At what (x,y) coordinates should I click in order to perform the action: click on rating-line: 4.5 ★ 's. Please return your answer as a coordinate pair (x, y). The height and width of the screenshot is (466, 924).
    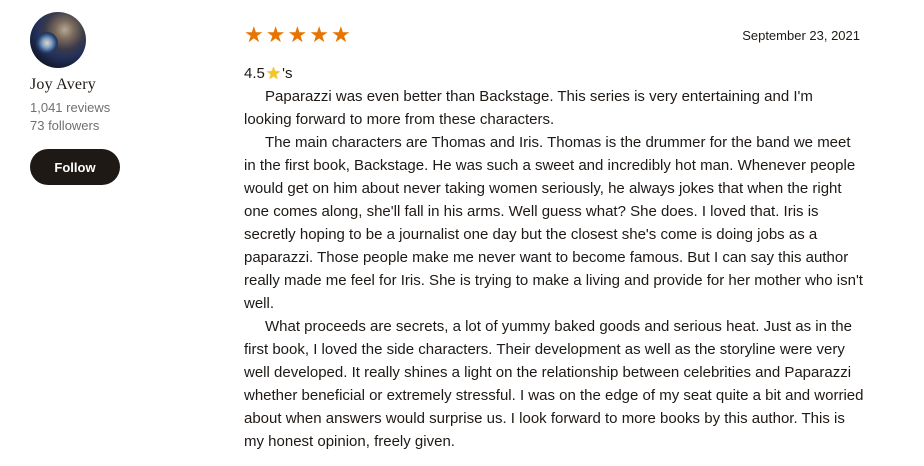
    Looking at the image, I should click on (554, 73).